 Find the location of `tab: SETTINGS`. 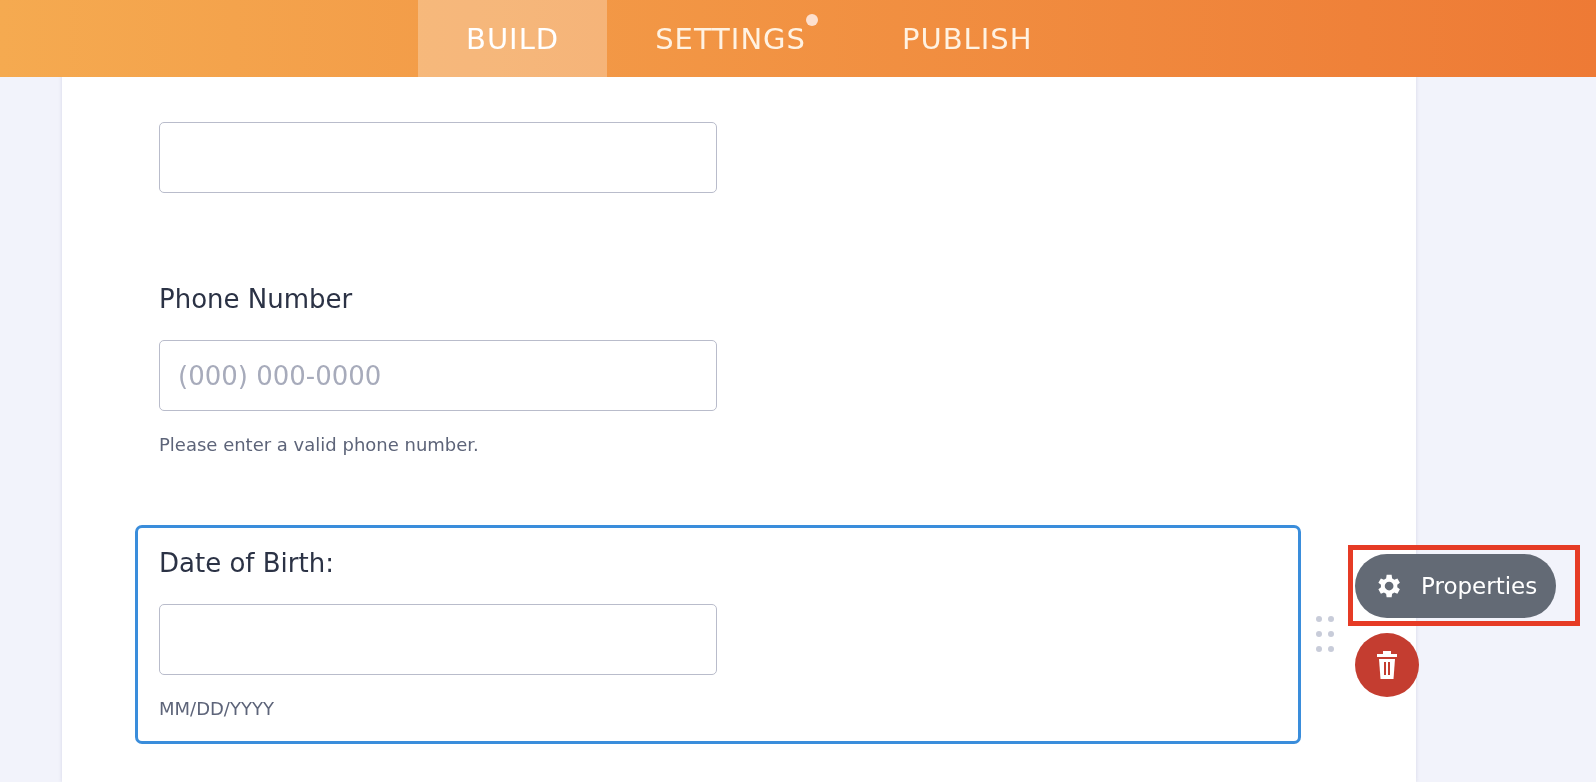

tab: SETTINGS is located at coordinates (730, 38).